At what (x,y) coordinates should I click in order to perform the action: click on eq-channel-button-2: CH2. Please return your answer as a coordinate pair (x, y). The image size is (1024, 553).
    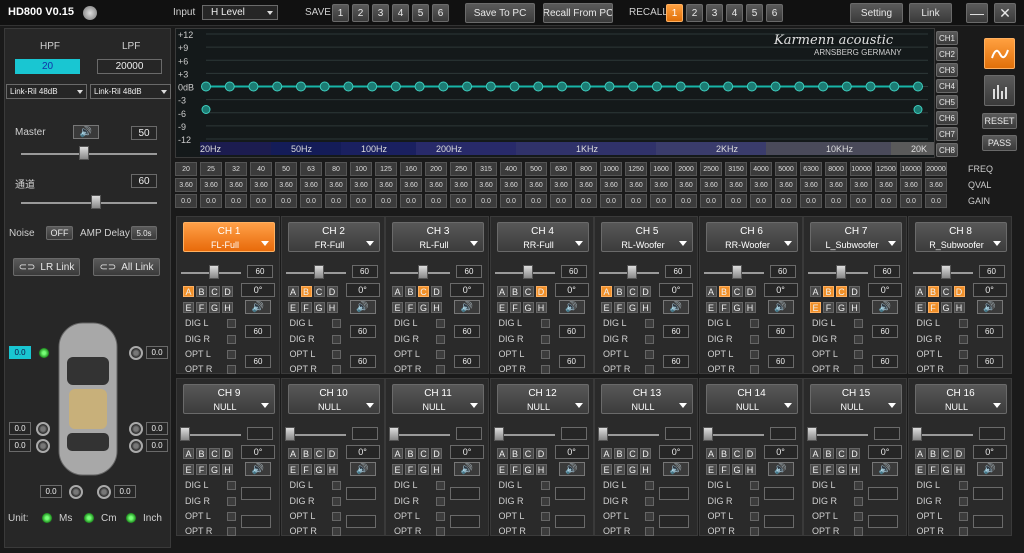
    Looking at the image, I should click on (947, 54).